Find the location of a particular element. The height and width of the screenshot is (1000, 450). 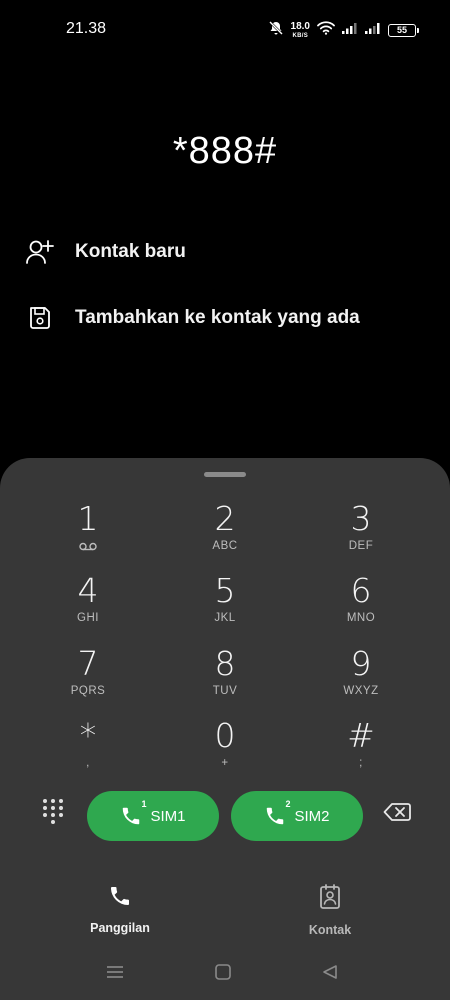

home-button is located at coordinates (223, 974).